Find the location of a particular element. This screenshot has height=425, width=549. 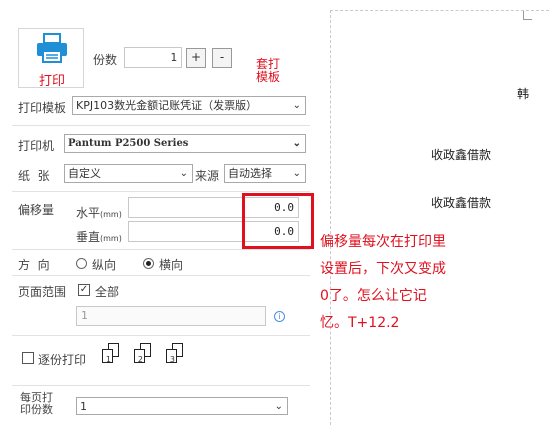

copies-value: 1 is located at coordinates (173, 57).